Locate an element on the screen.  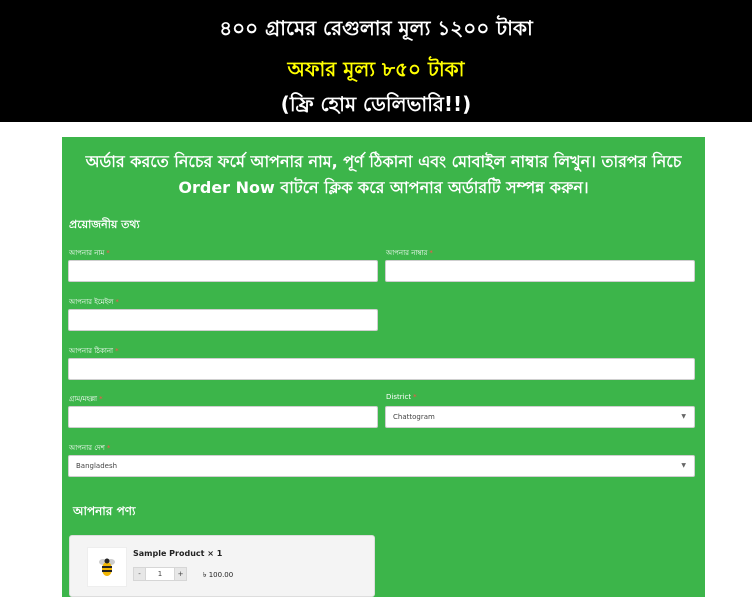
country-label-text: আপনার দেশ is located at coordinates (87, 448).